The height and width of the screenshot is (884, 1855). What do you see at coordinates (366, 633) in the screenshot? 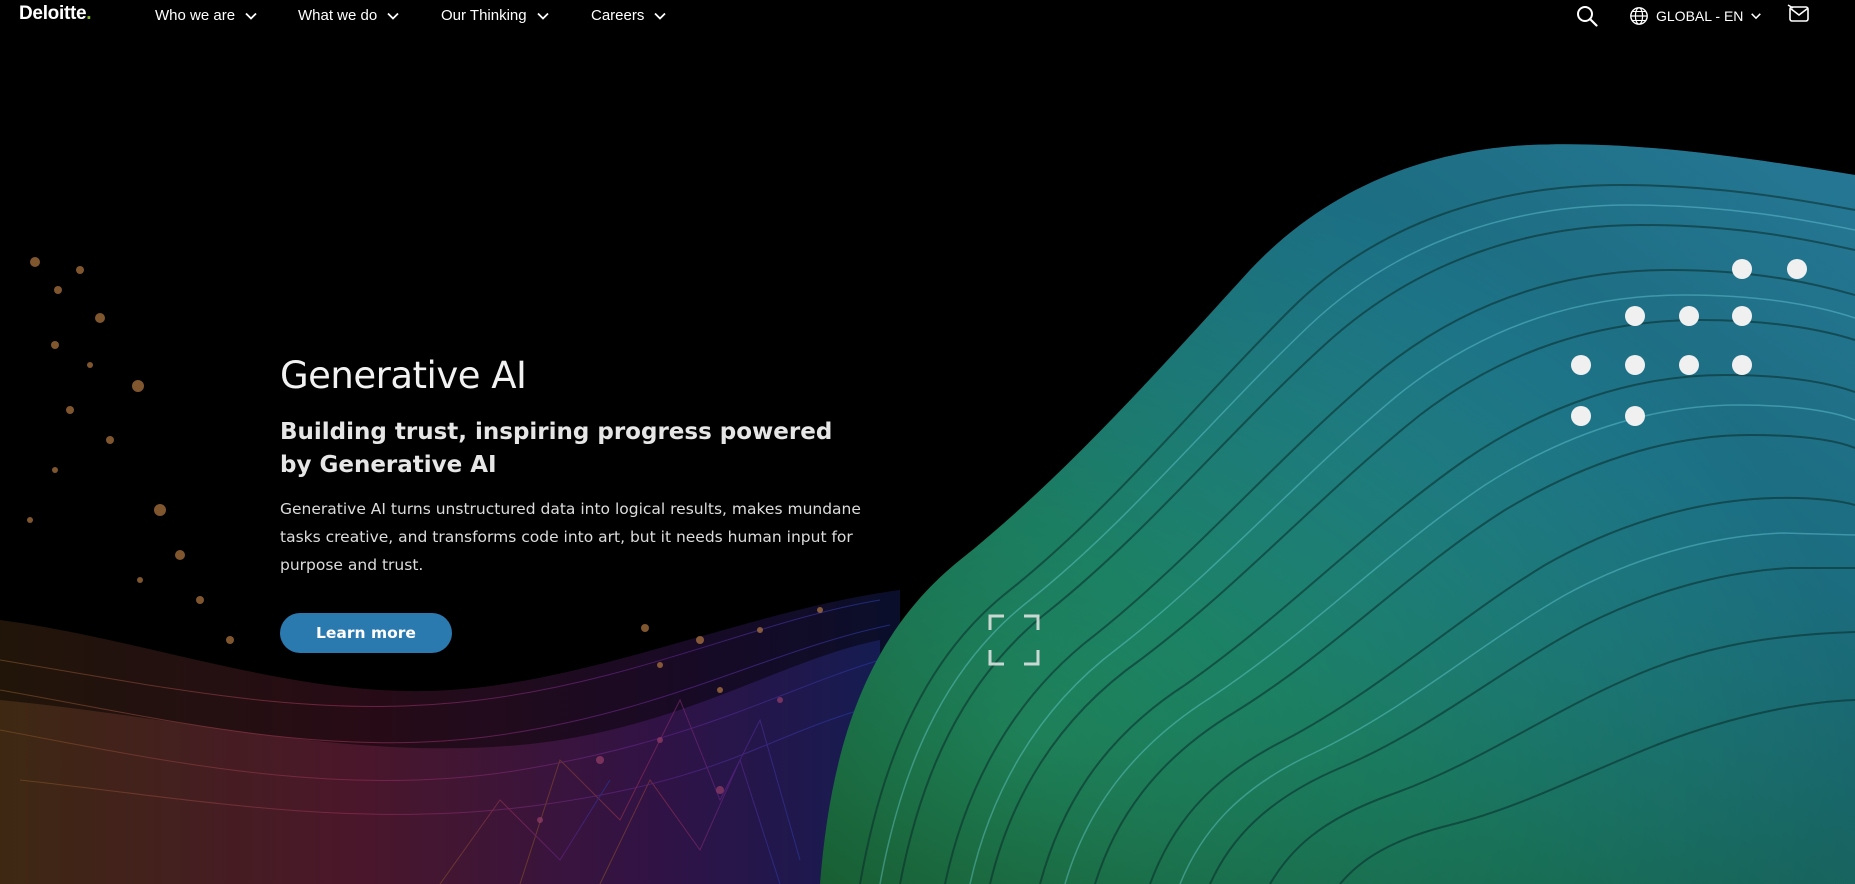
I see `learn-more-button: Learn more` at bounding box center [366, 633].